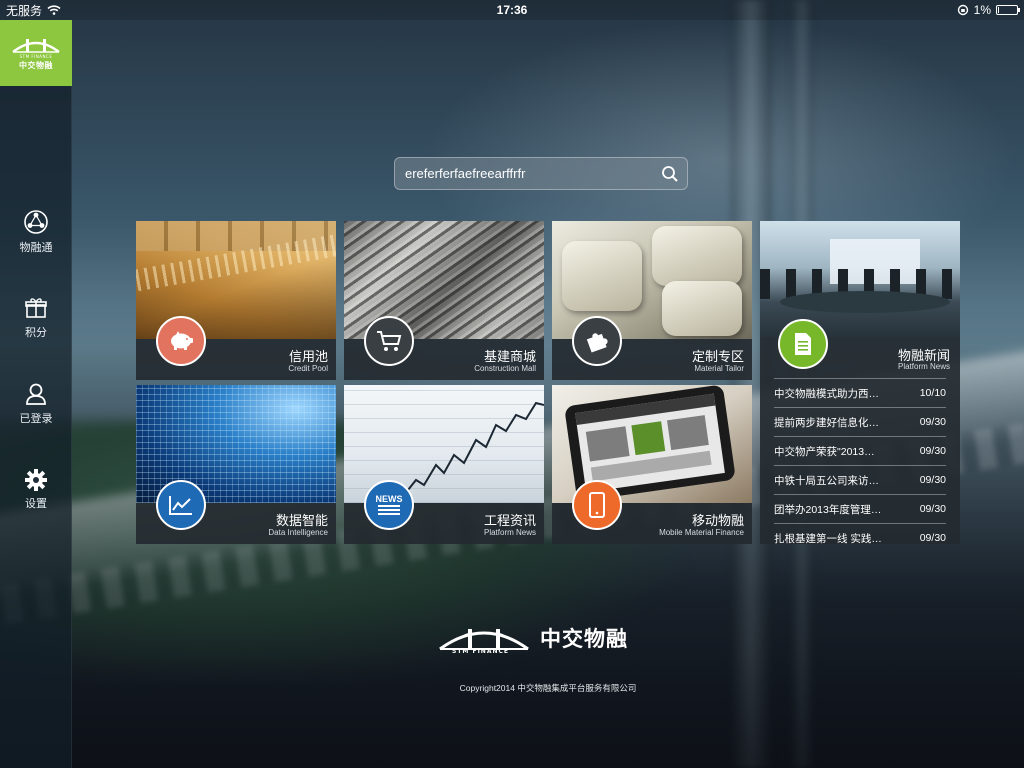 Image resolution: width=1024 pixels, height=768 pixels. I want to click on wifi-icon, so click(54, 10).